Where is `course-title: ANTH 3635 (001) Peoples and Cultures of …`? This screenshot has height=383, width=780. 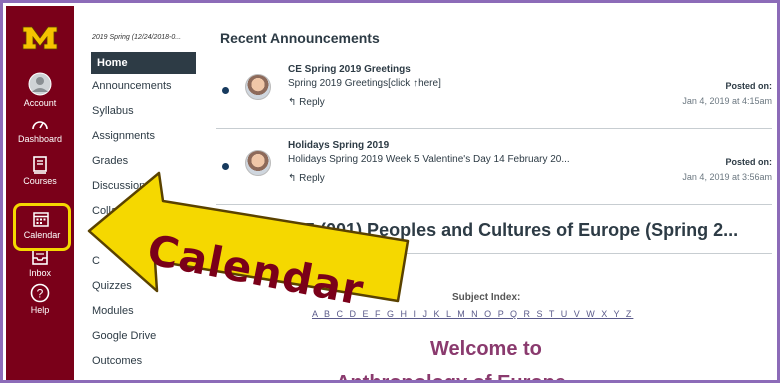
course-title: ANTH 3635 (001) Peoples and Cultures of … is located at coordinates (479, 230).